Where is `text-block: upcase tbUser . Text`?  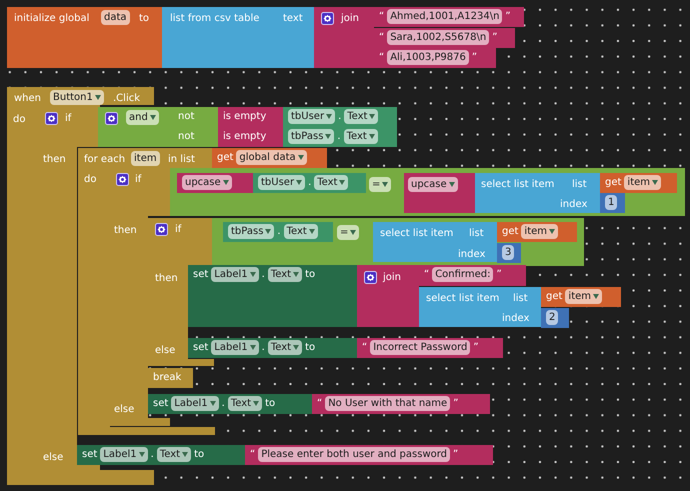
text-block: upcase tbUser . Text is located at coordinates (271, 183).